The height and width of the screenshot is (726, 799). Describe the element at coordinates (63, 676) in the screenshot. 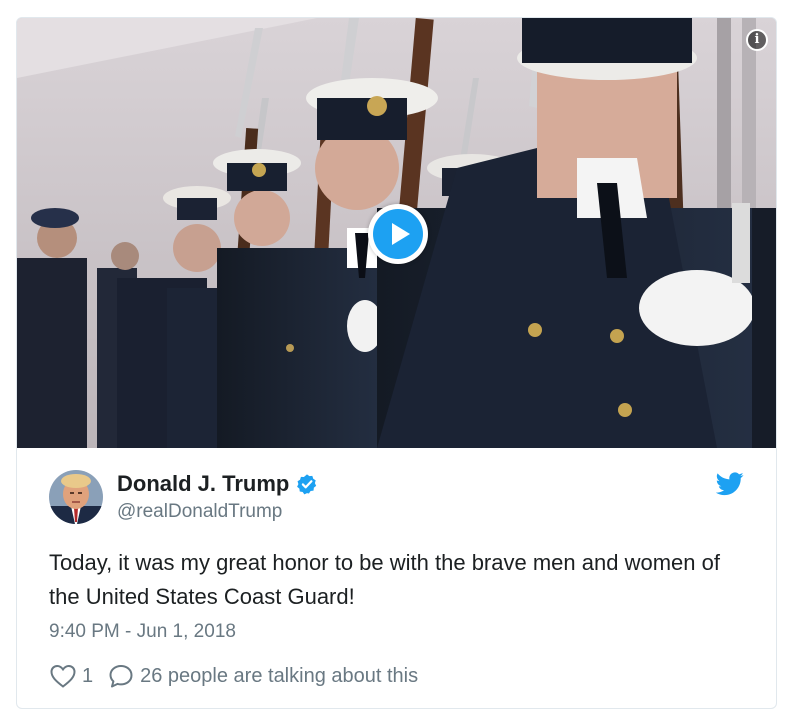

I see `heart-icon` at that location.